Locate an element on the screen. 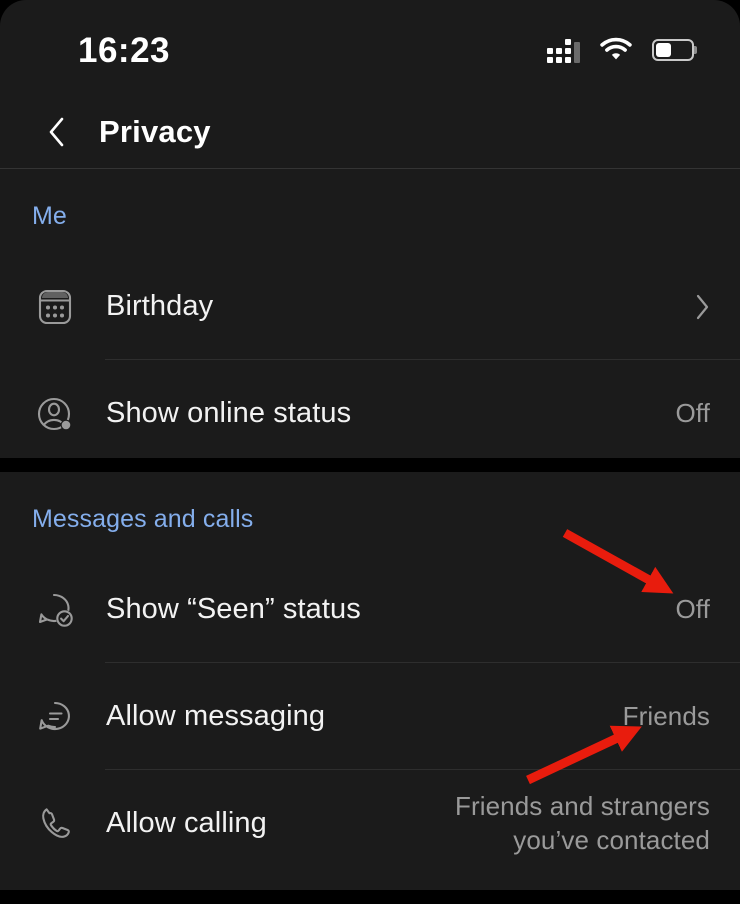  page-title: Privacy is located at coordinates (155, 131).